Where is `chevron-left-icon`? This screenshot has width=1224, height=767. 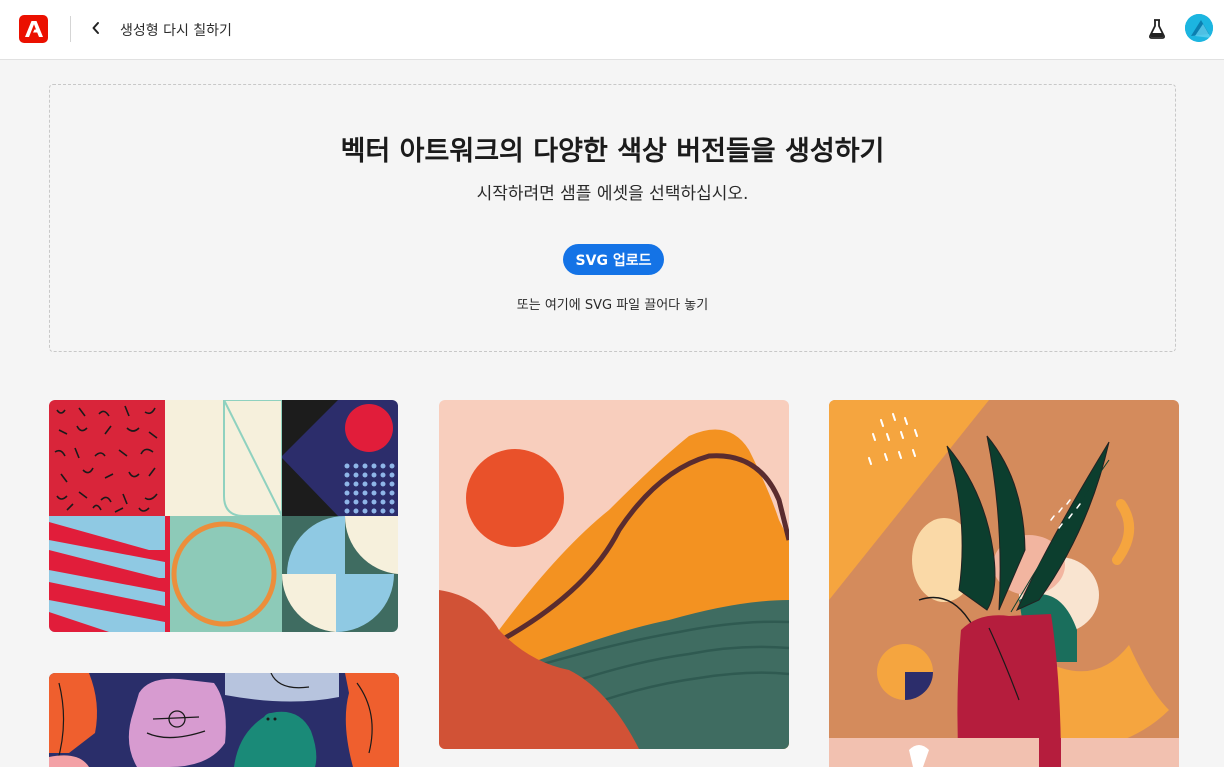
chevron-left-icon is located at coordinates (96, 28).